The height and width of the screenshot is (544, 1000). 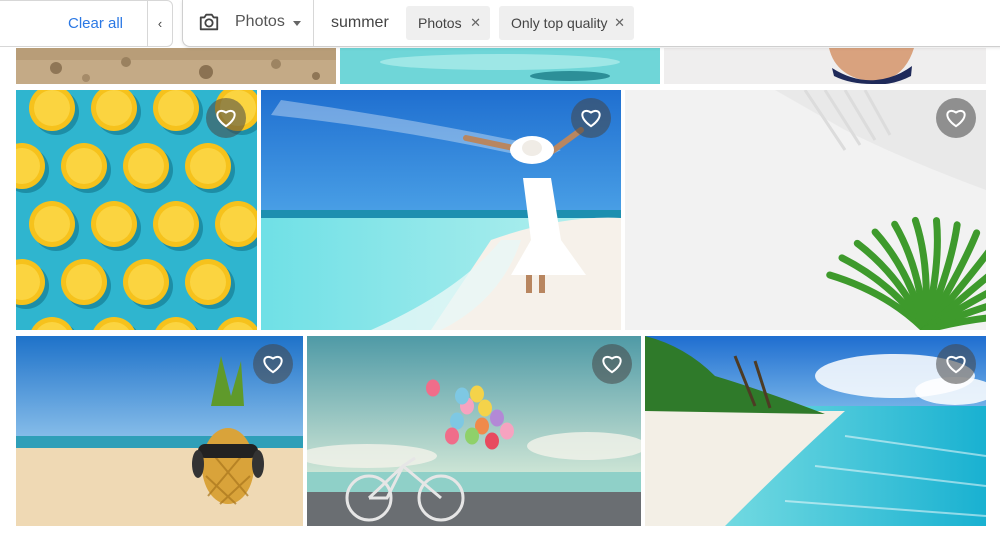 What do you see at coordinates (209, 22) in the screenshot?
I see `camera-icon` at bounding box center [209, 22].